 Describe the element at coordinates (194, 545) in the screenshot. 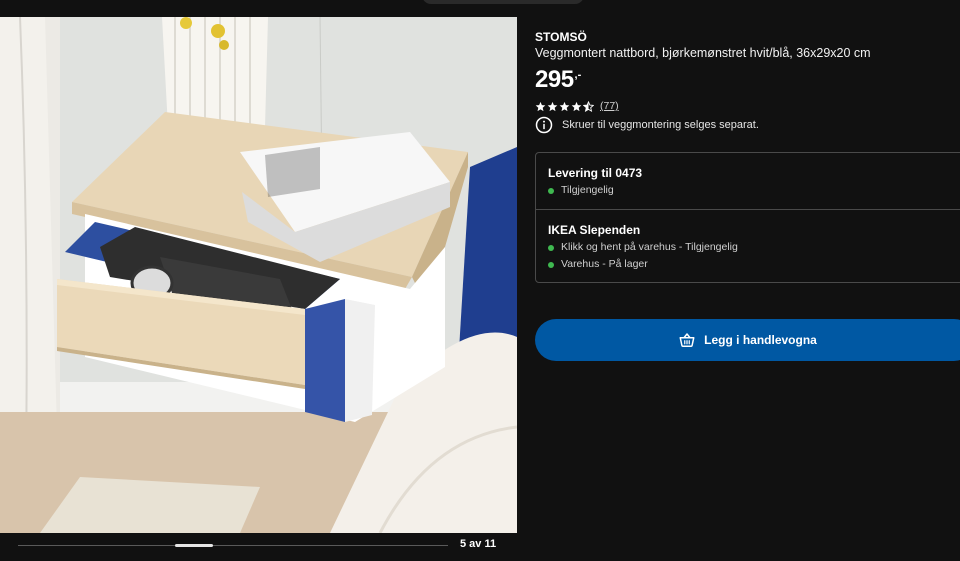

I see `gallery-progress-thumb` at that location.